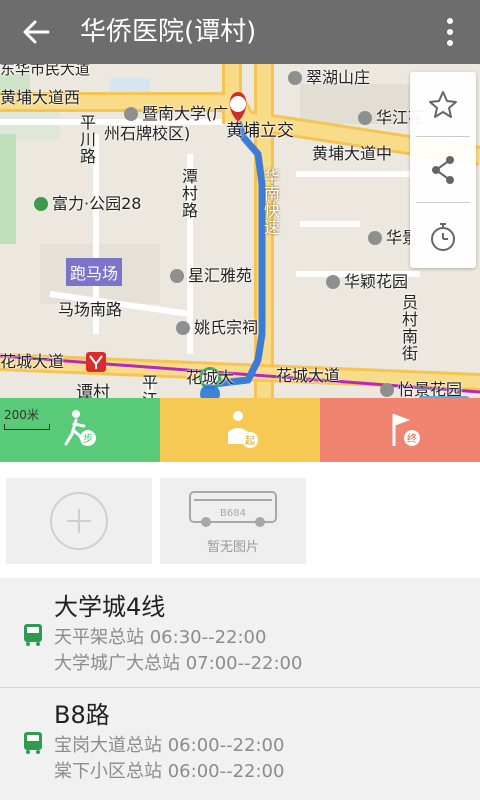  I want to click on map-label: 马场南路, so click(90, 309).